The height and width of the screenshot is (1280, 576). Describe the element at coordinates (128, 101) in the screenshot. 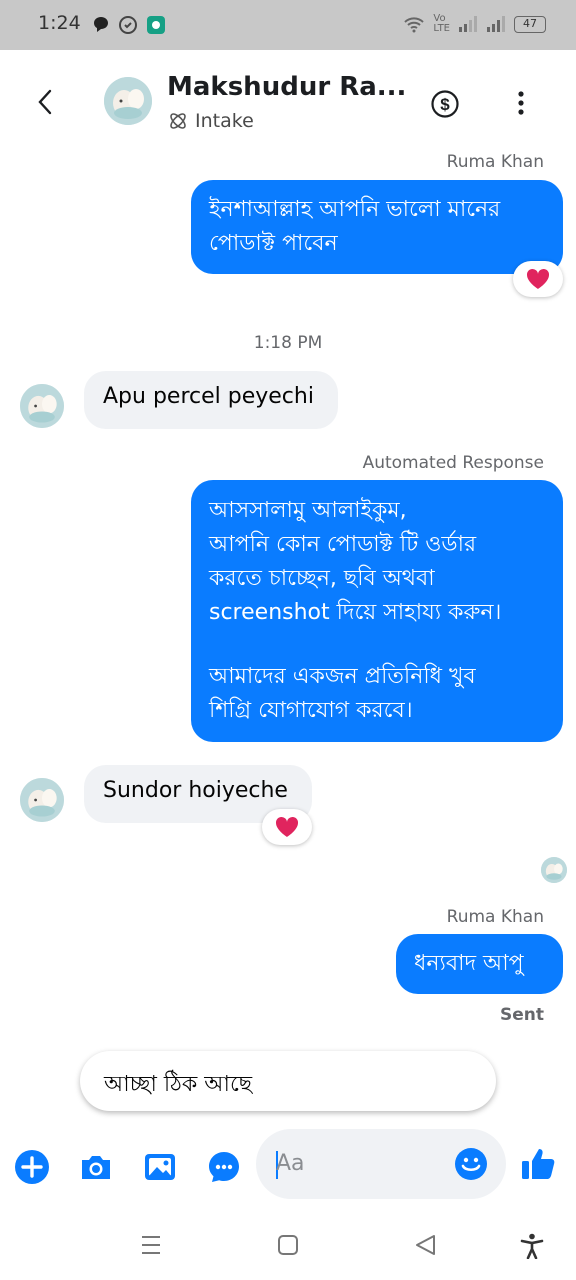

I see `contact-avatar` at that location.